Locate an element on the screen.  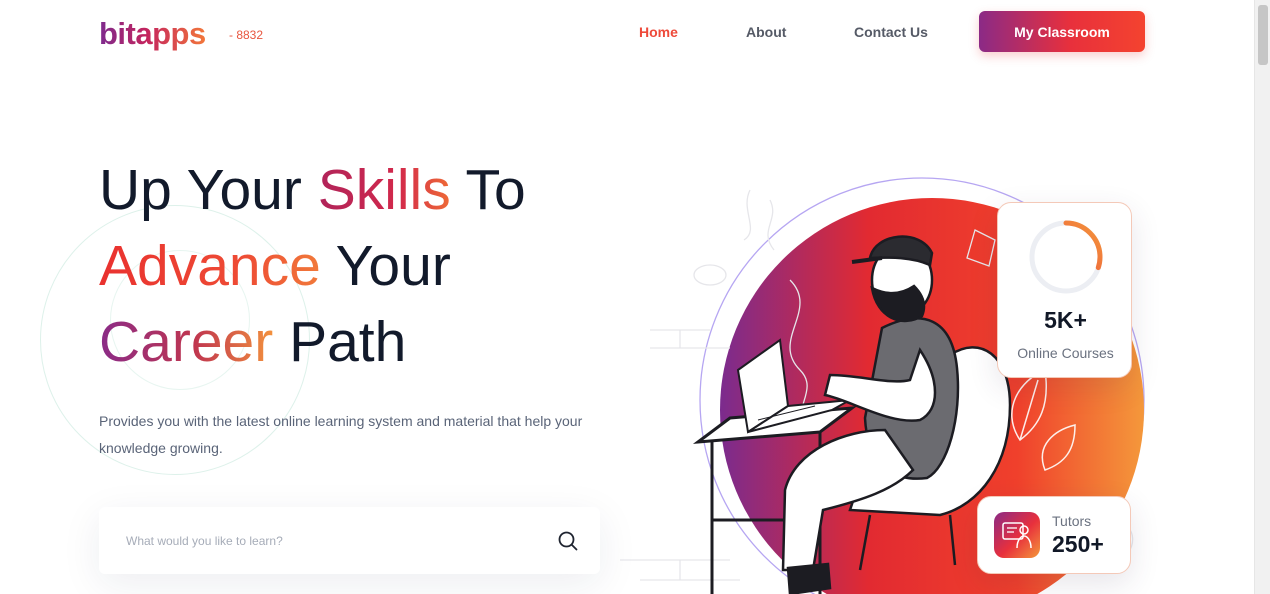
search-input is located at coordinates (326, 541).